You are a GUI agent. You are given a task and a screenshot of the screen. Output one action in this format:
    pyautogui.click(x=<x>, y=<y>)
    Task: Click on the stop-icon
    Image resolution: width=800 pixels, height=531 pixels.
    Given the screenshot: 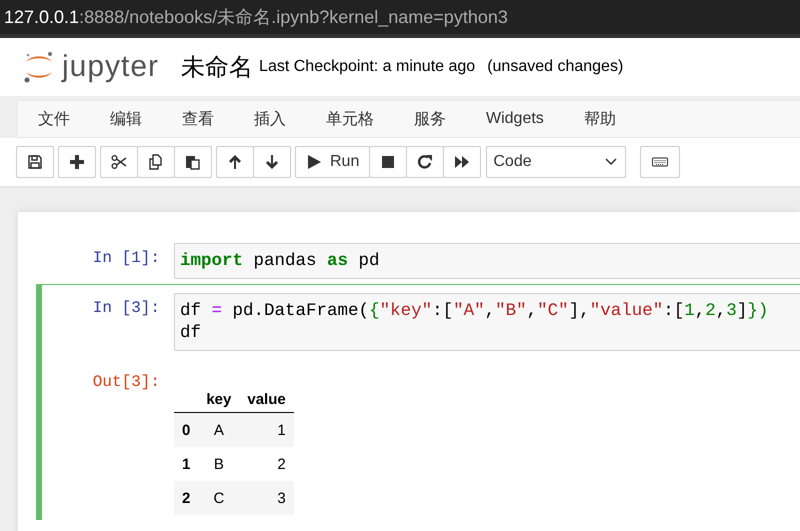 What is the action you would take?
    pyautogui.click(x=388, y=162)
    